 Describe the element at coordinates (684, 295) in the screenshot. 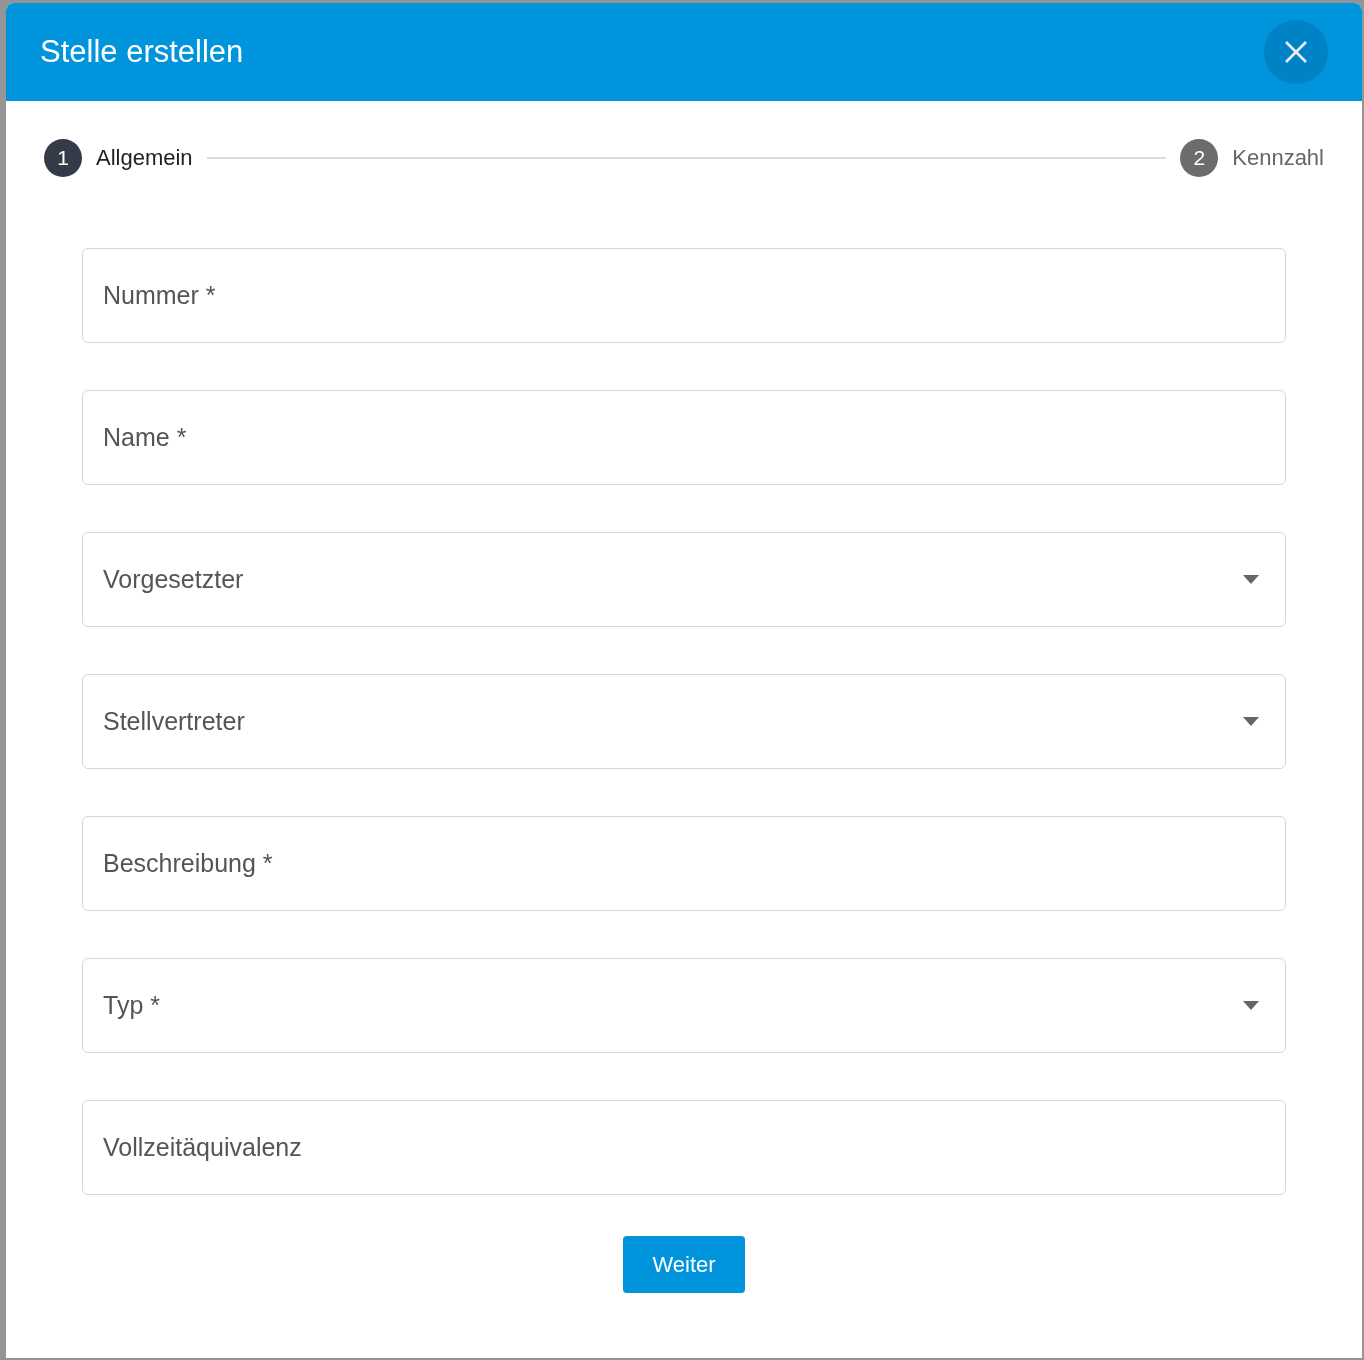

I see `input-field: Nummer *` at that location.